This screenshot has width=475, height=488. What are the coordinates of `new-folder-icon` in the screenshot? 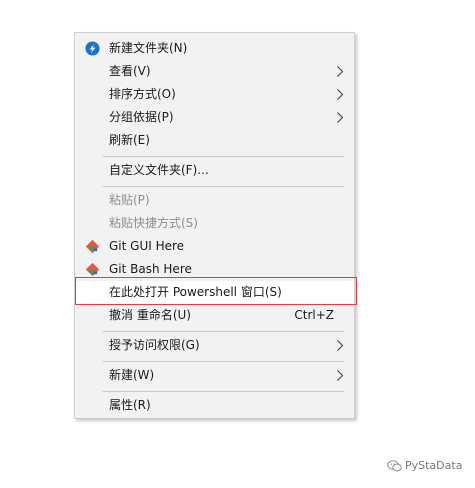 It's located at (92, 48).